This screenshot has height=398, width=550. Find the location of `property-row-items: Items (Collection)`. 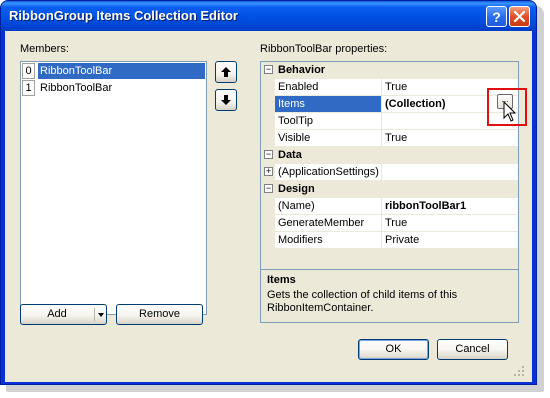

property-row-items: Items (Collection) is located at coordinates (389, 104).